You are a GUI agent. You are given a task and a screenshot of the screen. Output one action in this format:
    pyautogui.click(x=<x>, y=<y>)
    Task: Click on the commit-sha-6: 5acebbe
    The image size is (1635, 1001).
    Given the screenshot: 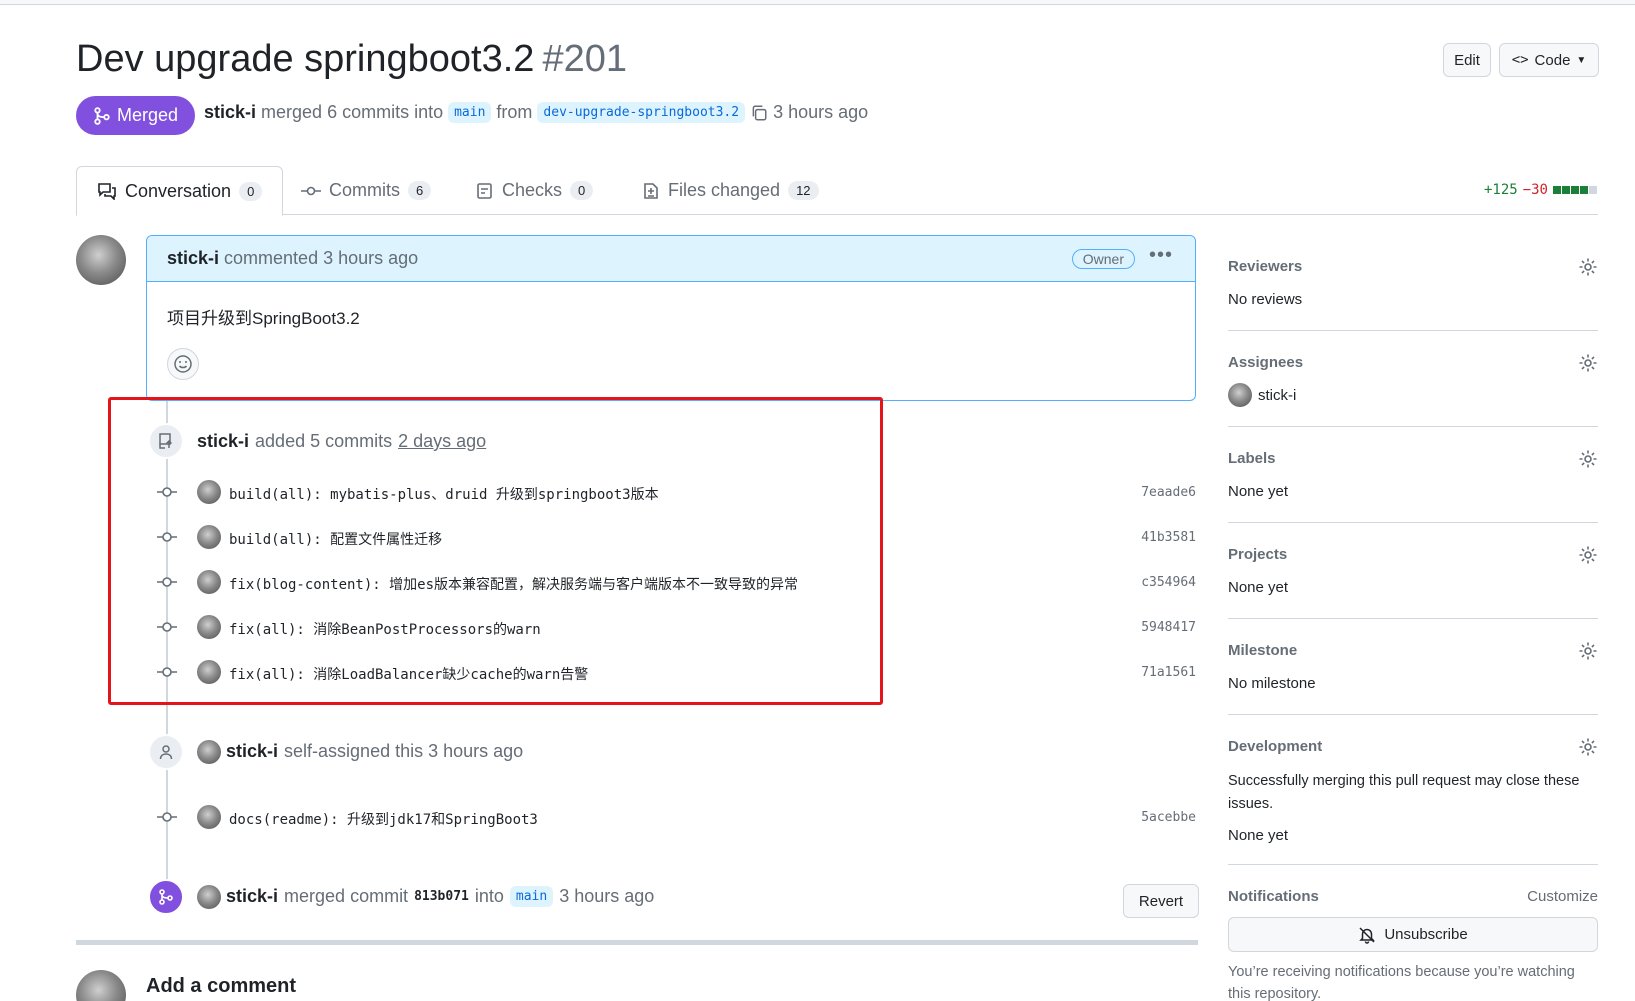 What is the action you would take?
    pyautogui.click(x=1168, y=817)
    